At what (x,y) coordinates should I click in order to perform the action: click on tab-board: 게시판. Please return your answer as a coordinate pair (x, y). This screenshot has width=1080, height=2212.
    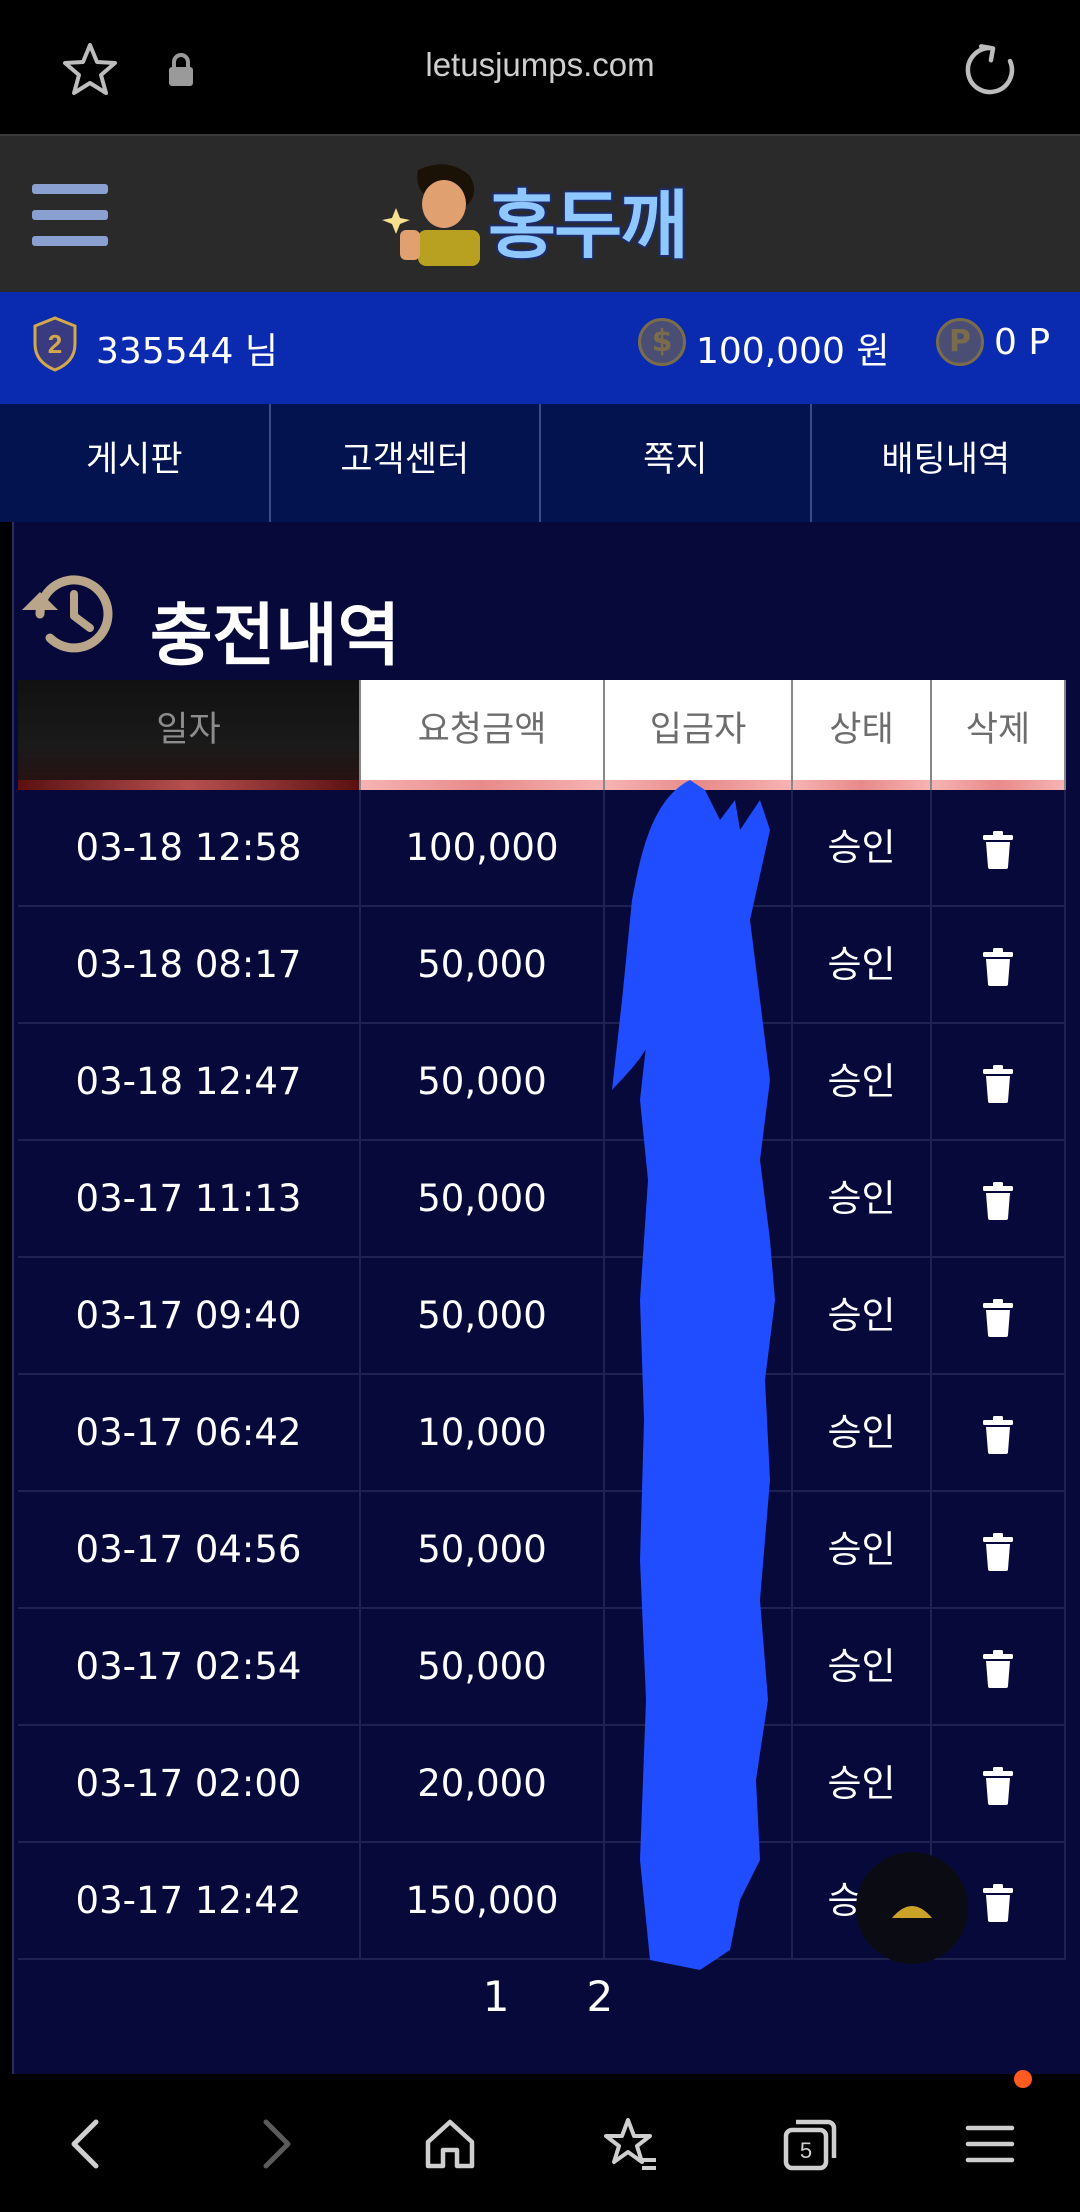
    Looking at the image, I should click on (135, 463).